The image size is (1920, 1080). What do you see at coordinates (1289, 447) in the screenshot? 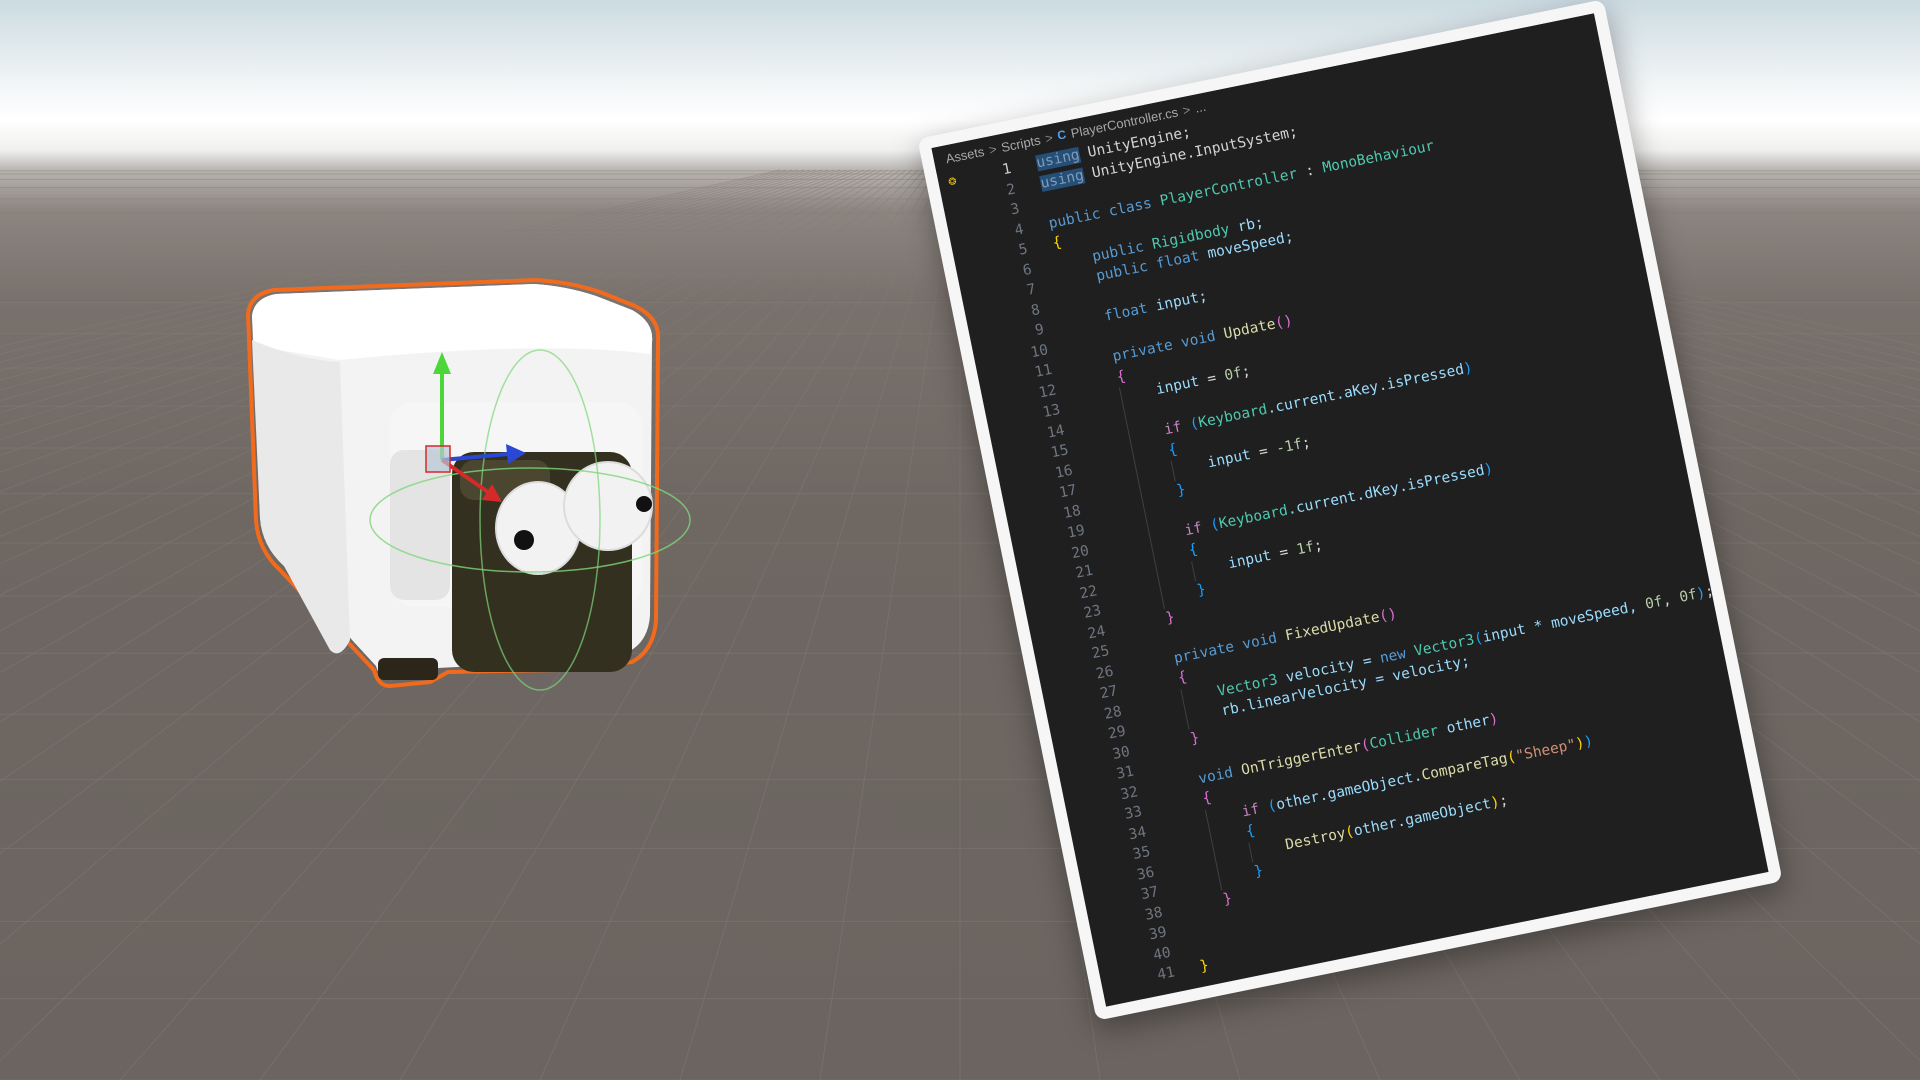
I see `code-token: -1f` at bounding box center [1289, 447].